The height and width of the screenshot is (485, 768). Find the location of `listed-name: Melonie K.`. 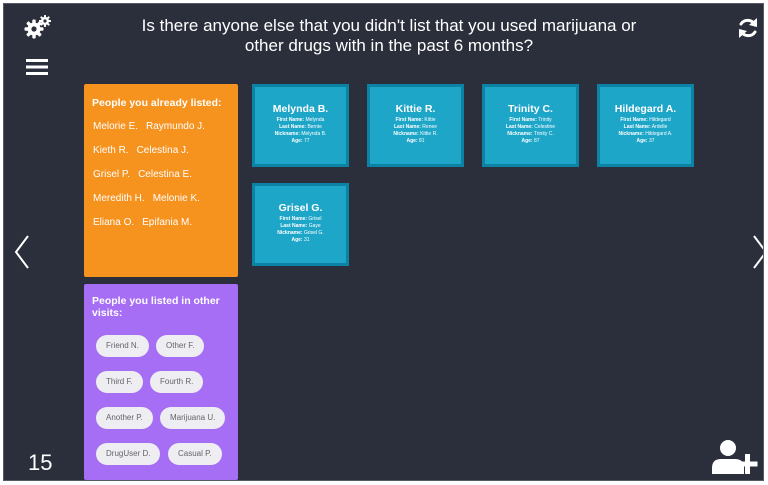

listed-name: Melonie K. is located at coordinates (176, 198).